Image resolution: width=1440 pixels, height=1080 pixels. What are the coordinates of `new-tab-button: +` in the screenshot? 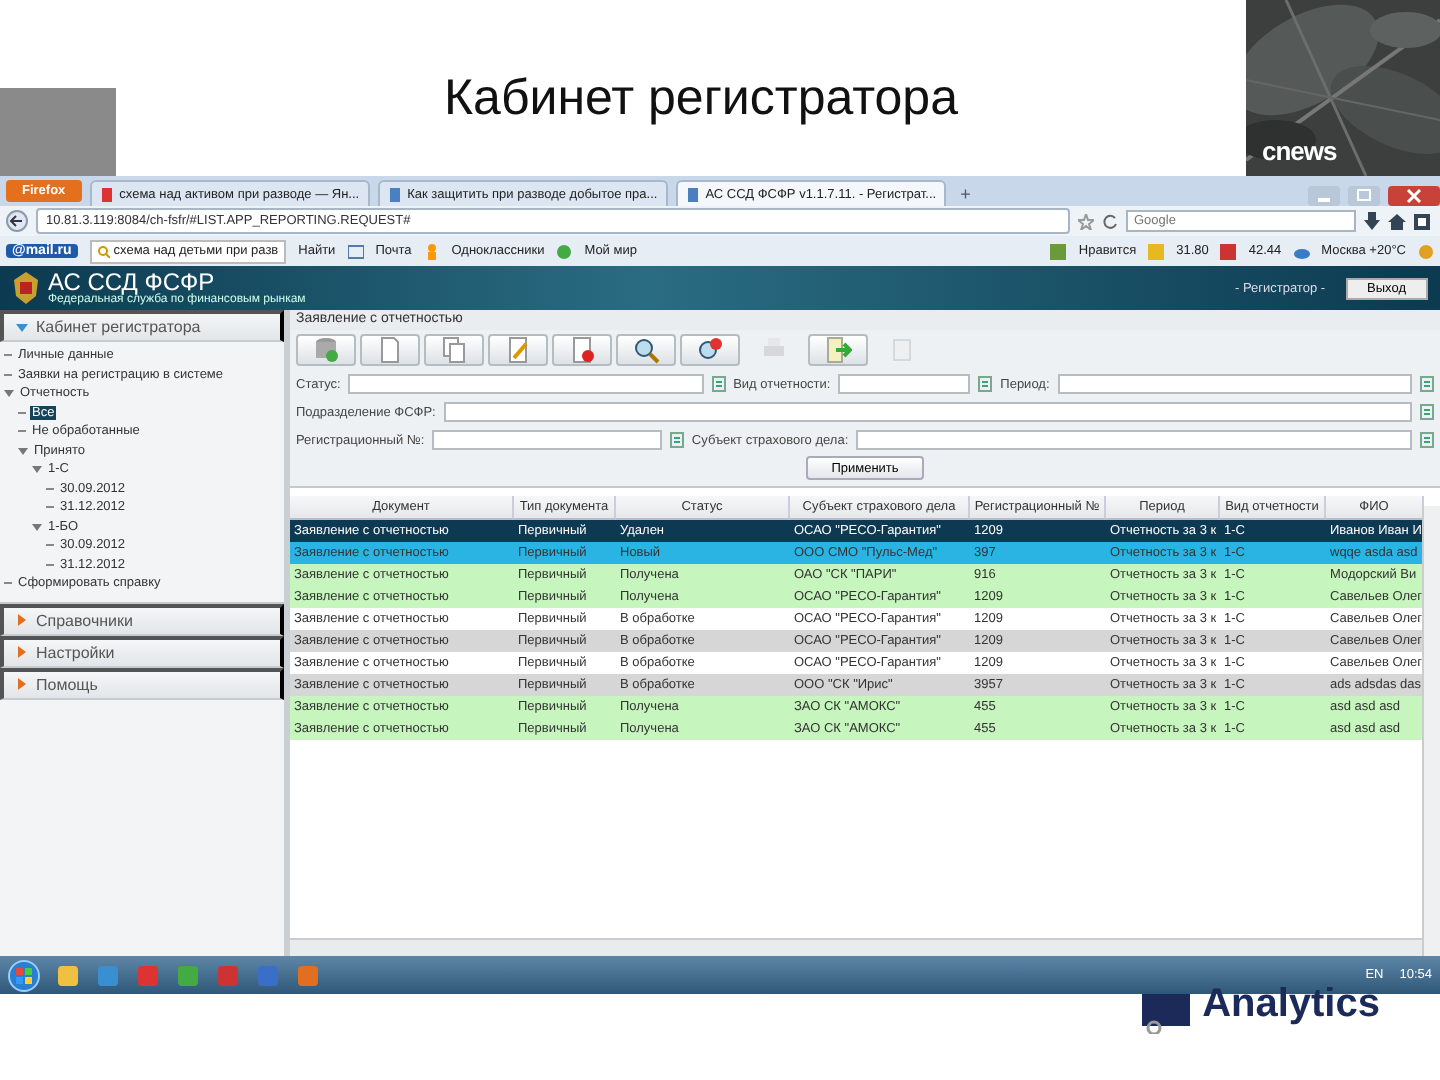 It's located at (965, 194).